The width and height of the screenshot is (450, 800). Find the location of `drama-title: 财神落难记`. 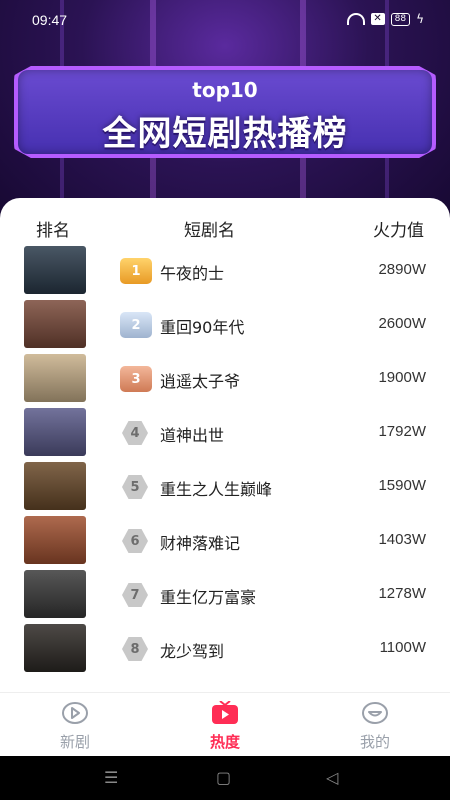

drama-title: 财神落难记 is located at coordinates (200, 543).